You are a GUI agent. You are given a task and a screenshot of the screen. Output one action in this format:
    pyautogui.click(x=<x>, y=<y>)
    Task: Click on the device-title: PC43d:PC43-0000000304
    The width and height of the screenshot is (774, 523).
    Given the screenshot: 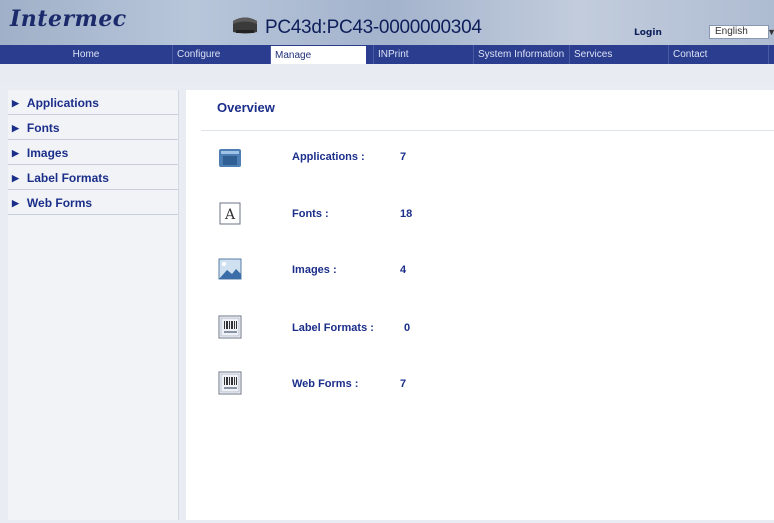 What is the action you would take?
    pyautogui.click(x=373, y=27)
    